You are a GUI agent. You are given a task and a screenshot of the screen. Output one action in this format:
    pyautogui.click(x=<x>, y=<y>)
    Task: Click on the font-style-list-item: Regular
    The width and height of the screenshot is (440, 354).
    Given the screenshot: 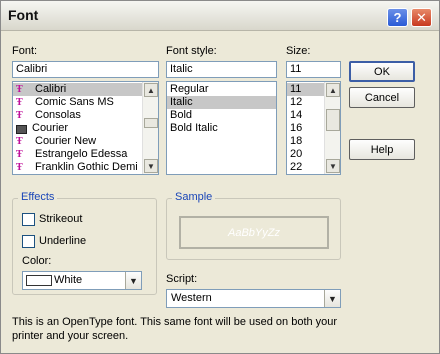 What is the action you would take?
    pyautogui.click(x=221, y=89)
    